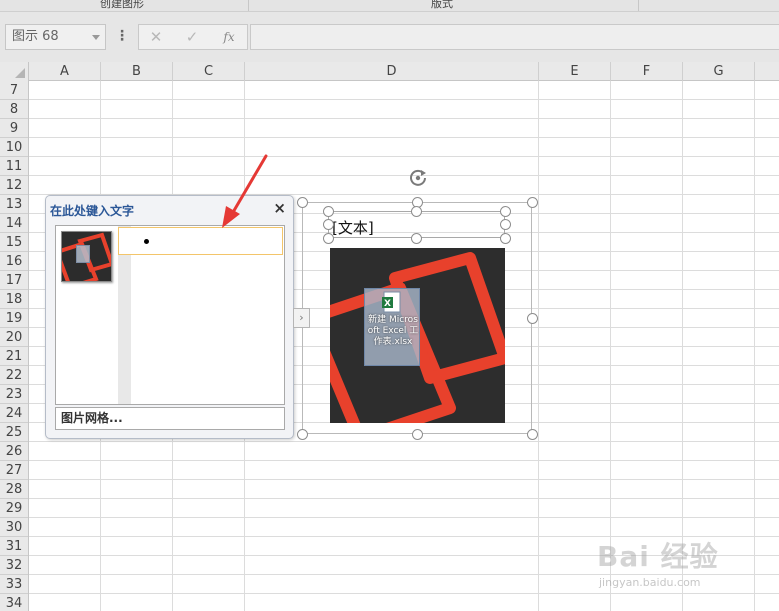  I want to click on column-header-a: A, so click(65, 71).